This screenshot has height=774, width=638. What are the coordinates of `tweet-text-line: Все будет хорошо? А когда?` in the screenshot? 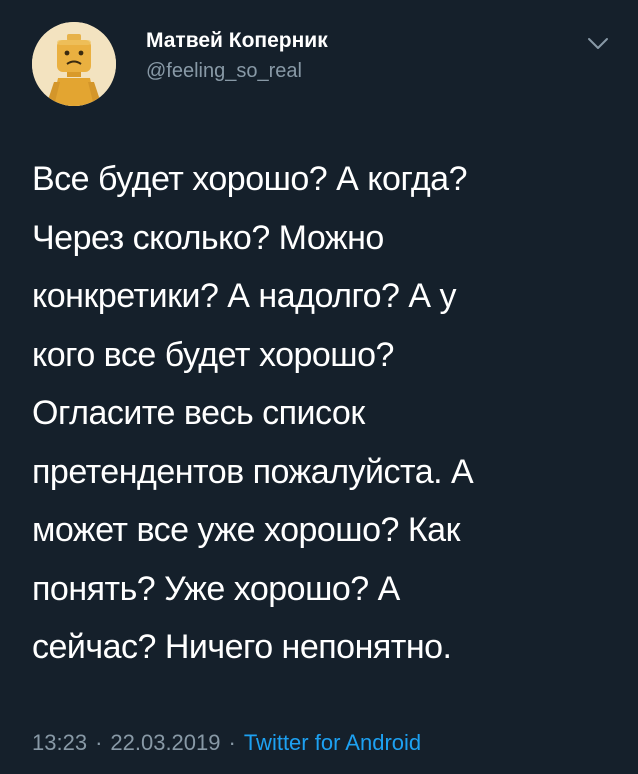 It's located at (249, 179).